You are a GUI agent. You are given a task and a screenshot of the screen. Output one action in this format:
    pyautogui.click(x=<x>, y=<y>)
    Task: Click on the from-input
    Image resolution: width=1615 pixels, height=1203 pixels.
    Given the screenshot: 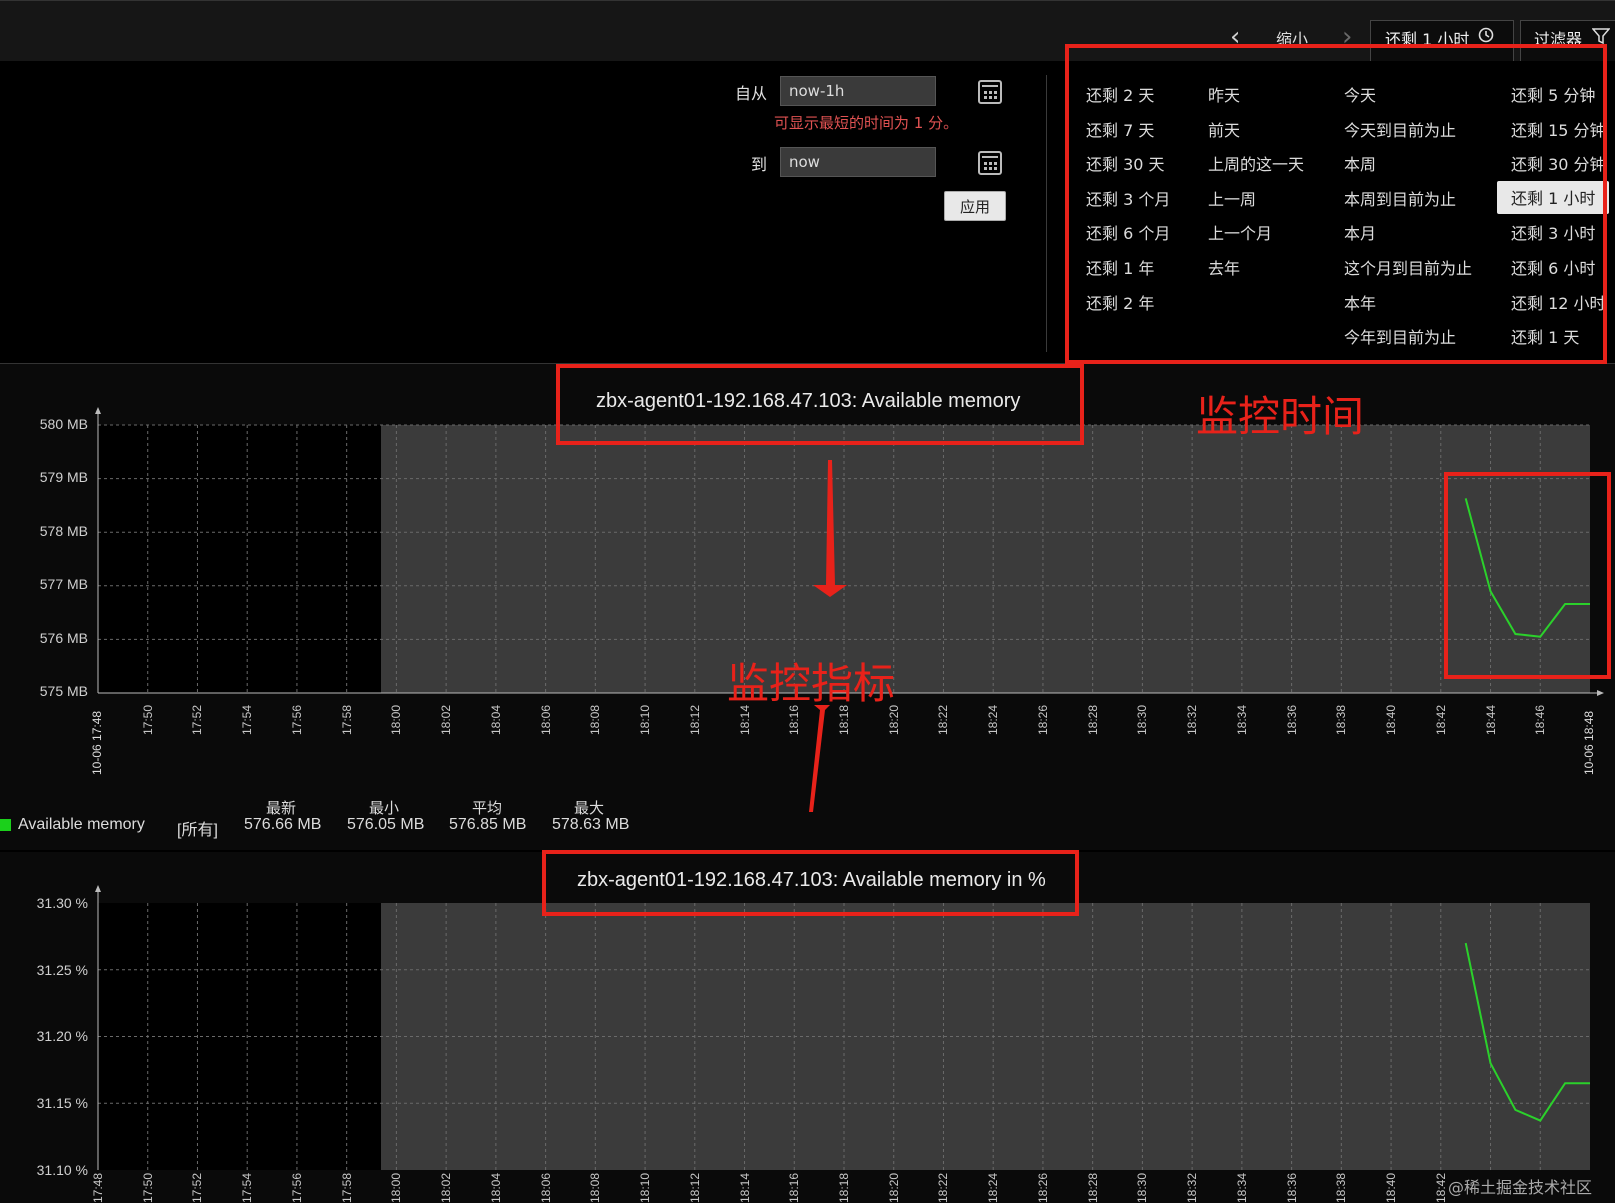 What is the action you would take?
    pyautogui.click(x=858, y=91)
    